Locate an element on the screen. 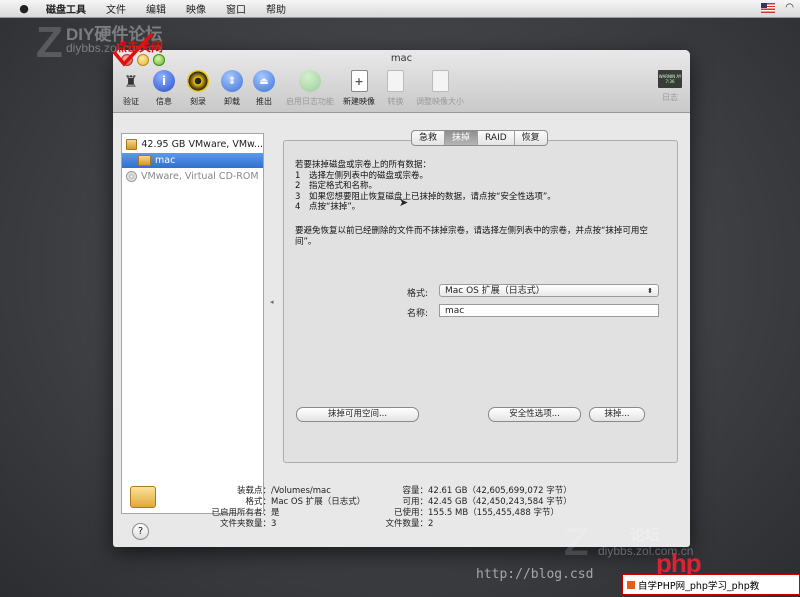 Image resolution: width=800 pixels, height=597 pixels. mount-point-label: 装载点： is located at coordinates (253, 491).